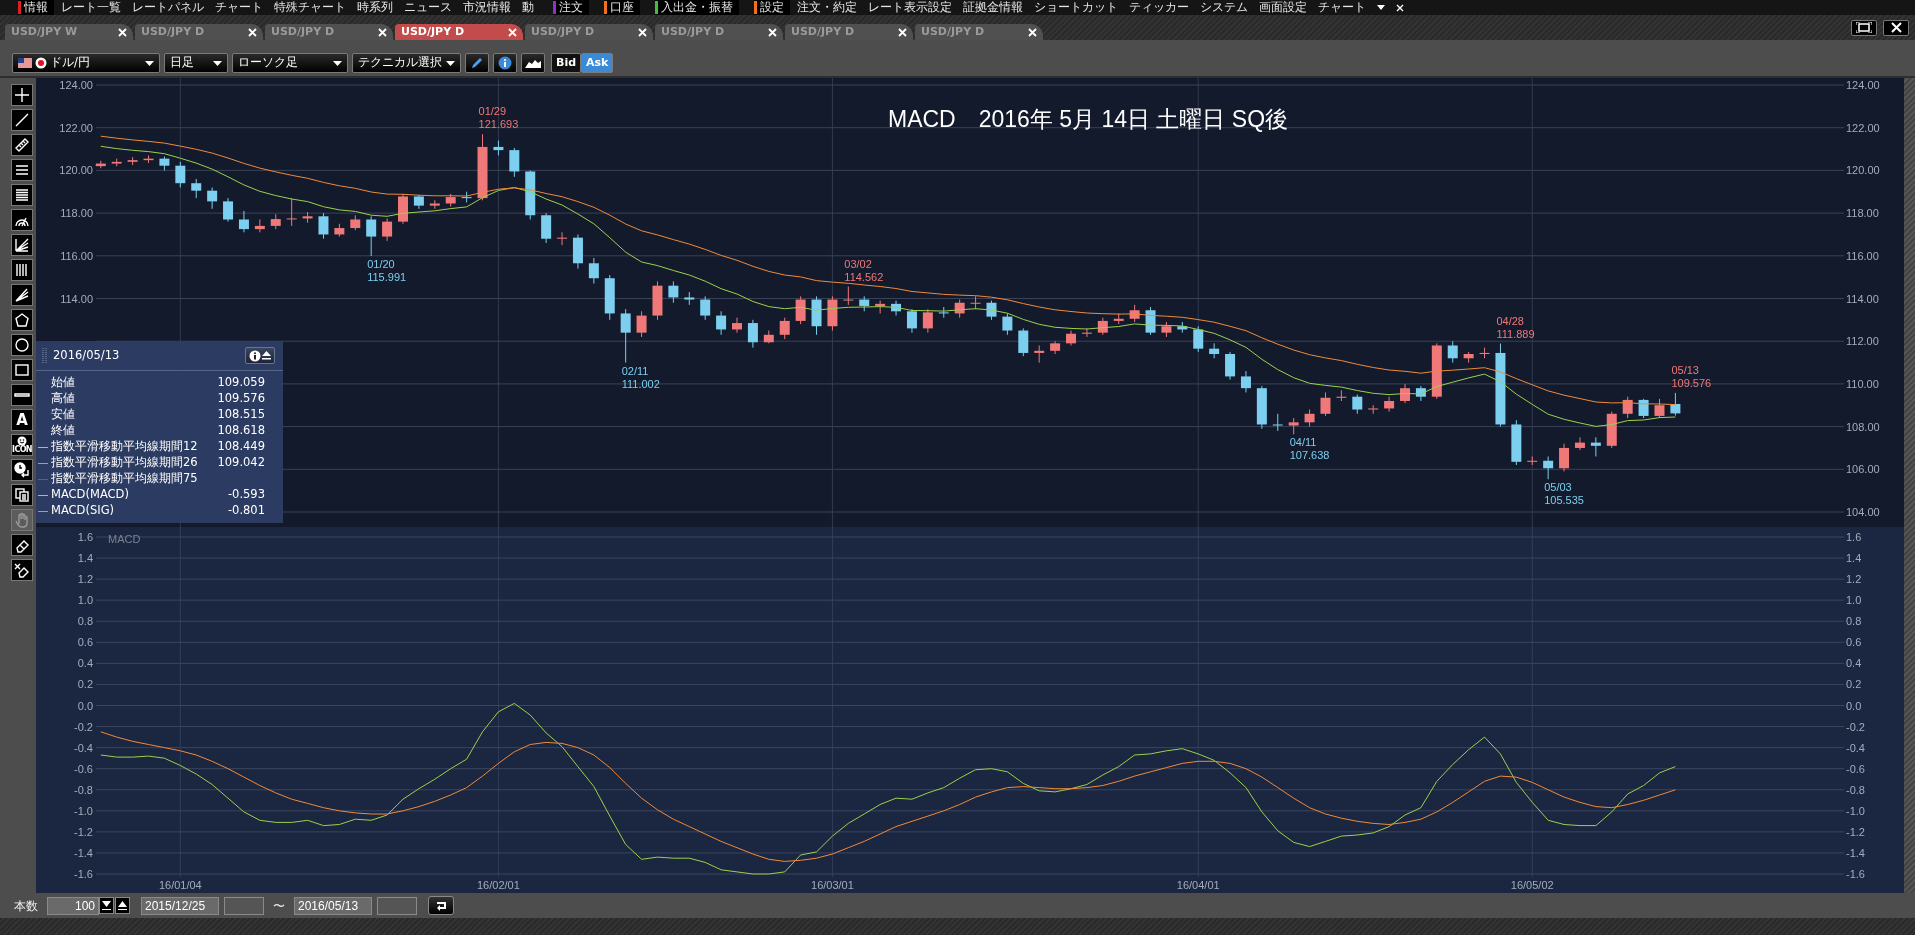 The image size is (1915, 935). Describe the element at coordinates (1863, 469) in the screenshot. I see `axis-label: 106.00` at that location.